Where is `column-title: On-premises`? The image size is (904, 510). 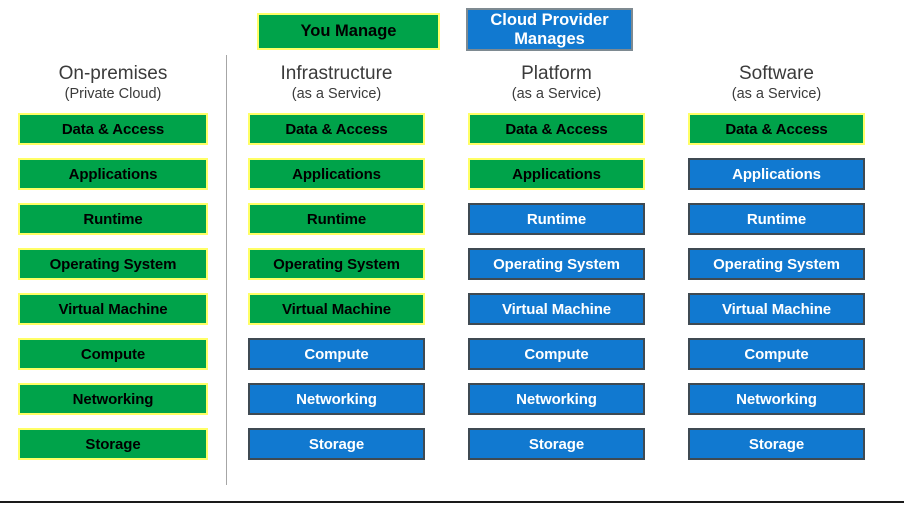
column-title: On-premises is located at coordinates (113, 73).